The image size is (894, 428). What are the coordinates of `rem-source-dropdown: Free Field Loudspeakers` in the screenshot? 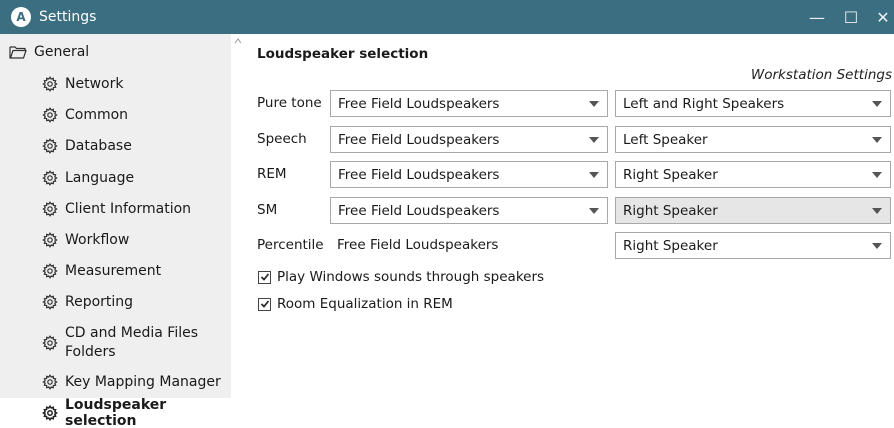 It's located at (469, 174).